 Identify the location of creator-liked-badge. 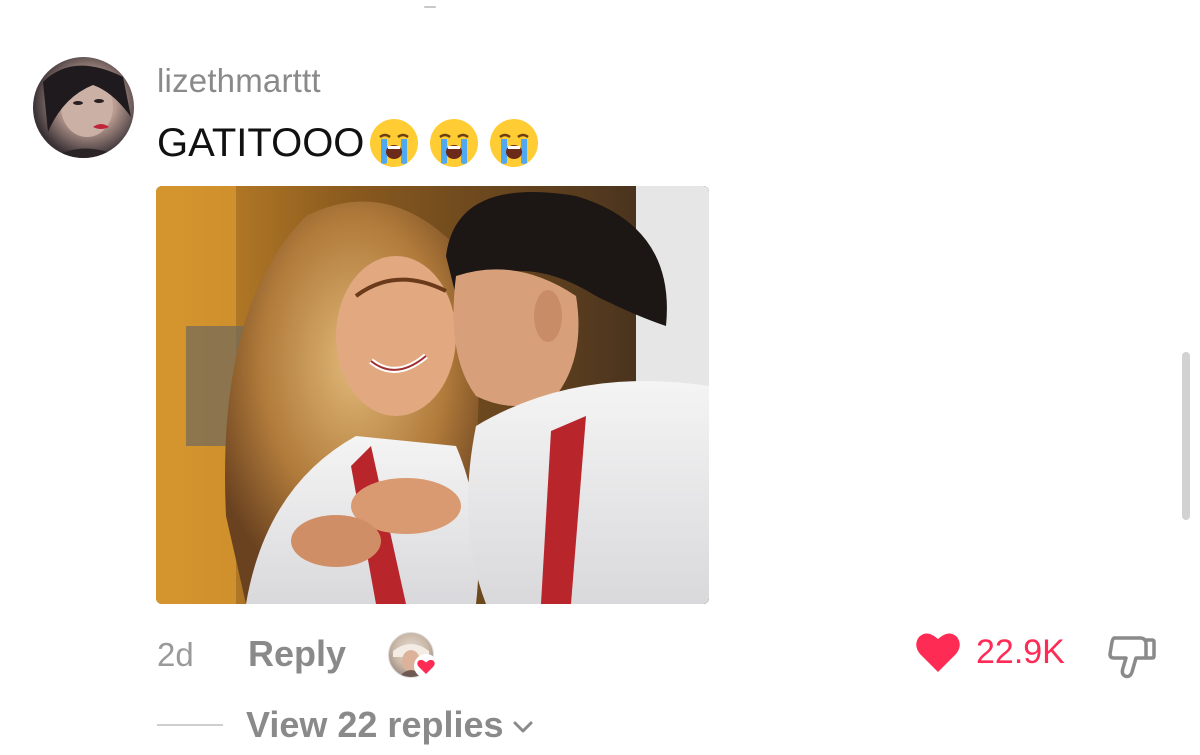
(416, 656).